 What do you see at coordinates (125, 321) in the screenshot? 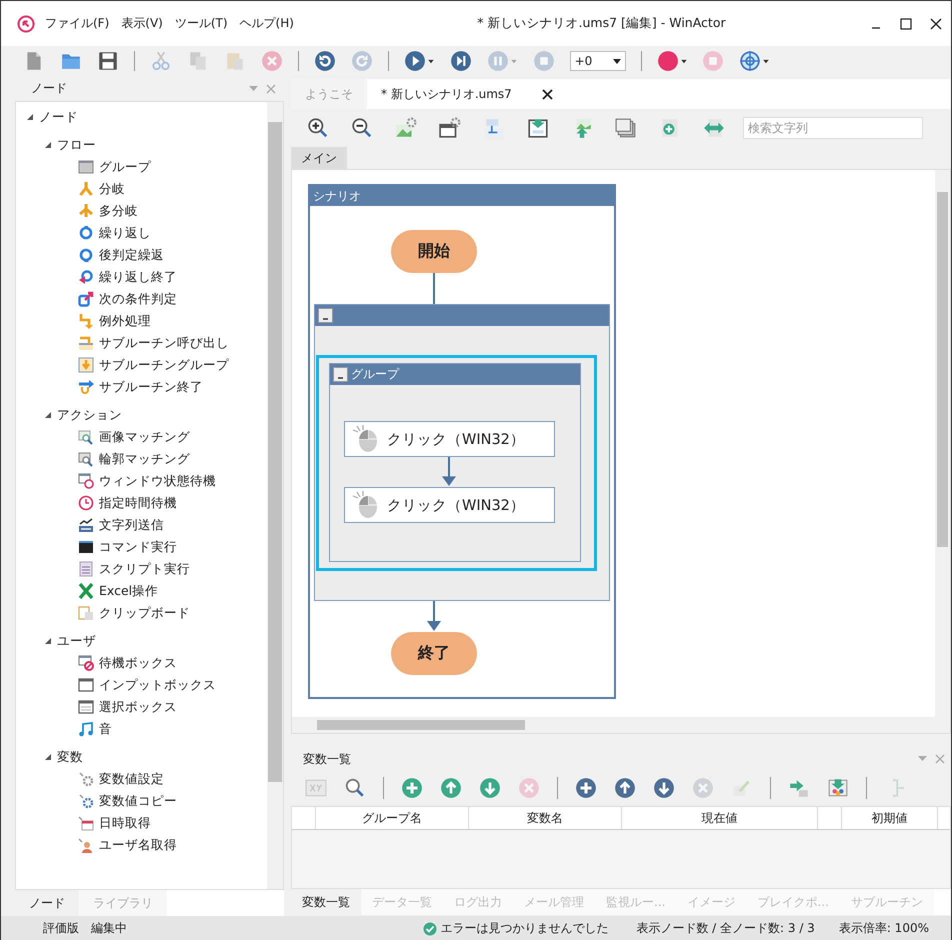
I see `tree-item: 例外処理` at bounding box center [125, 321].